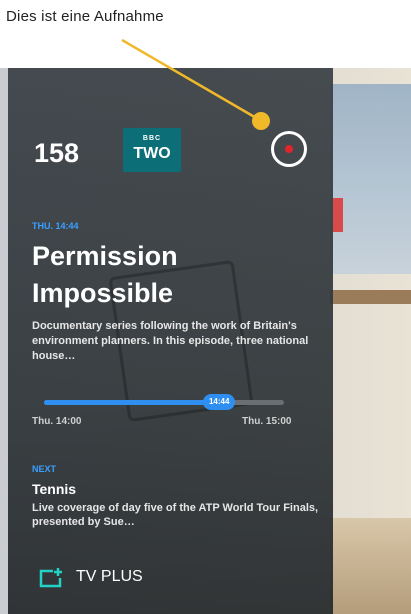 The height and width of the screenshot is (614, 411). What do you see at coordinates (370, 179) in the screenshot?
I see `background-window` at bounding box center [370, 179].